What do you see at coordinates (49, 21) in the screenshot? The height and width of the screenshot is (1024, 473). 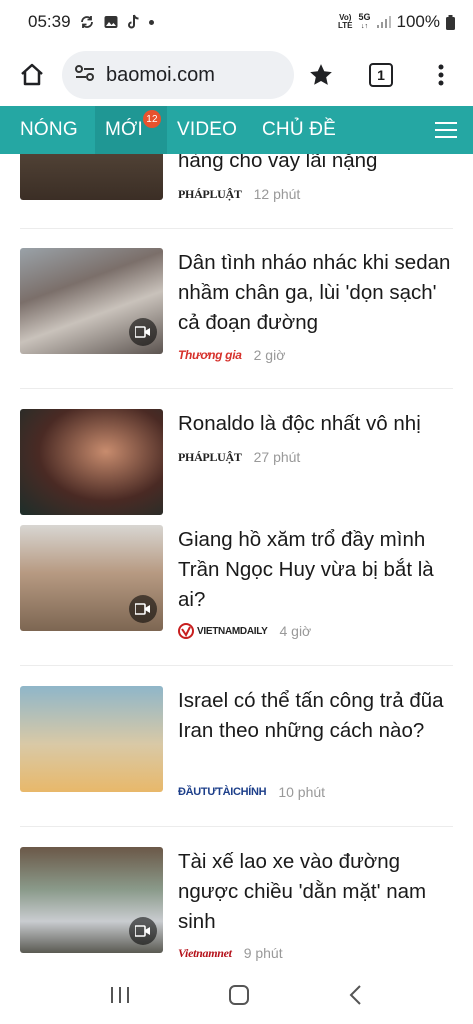 I see `clock: 05:39` at bounding box center [49, 21].